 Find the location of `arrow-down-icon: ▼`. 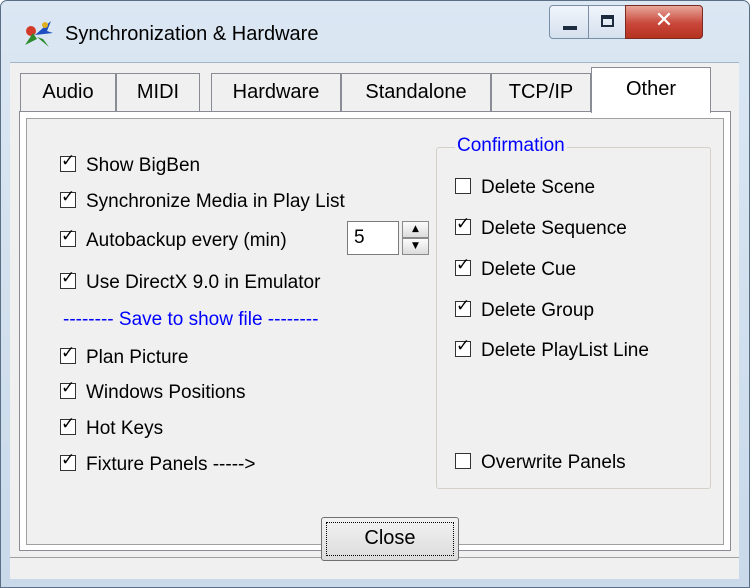

arrow-down-icon: ▼ is located at coordinates (415, 246).